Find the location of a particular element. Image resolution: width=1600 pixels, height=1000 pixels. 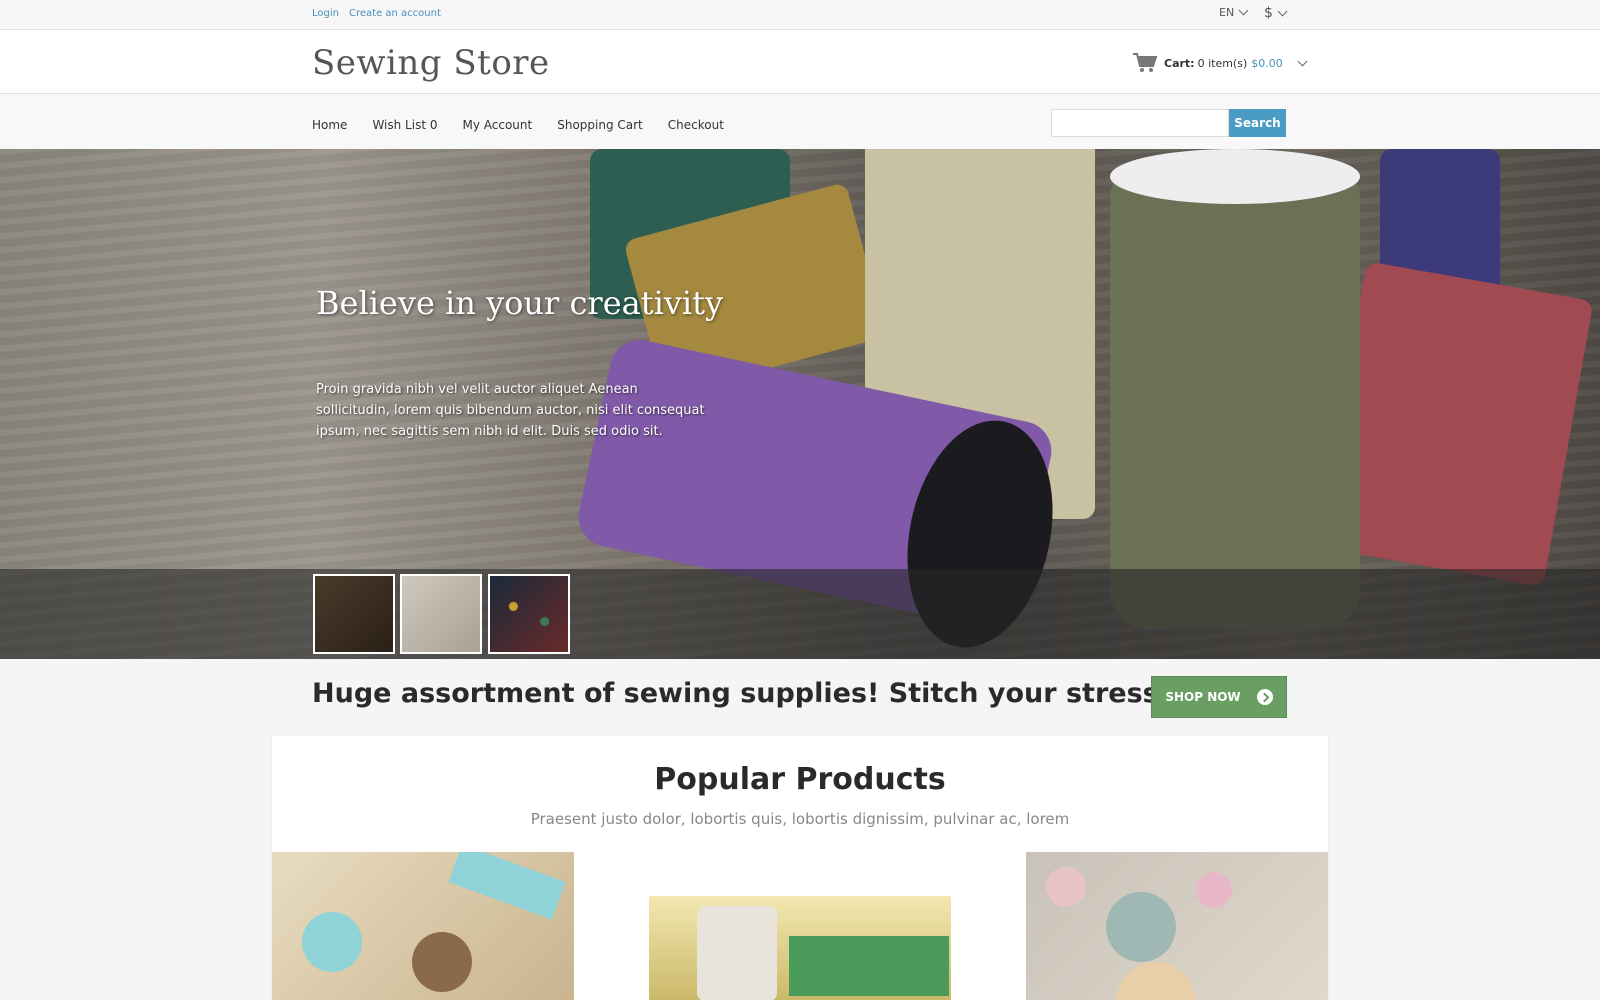

cart-items: 0 item(s) is located at coordinates (1222, 63).